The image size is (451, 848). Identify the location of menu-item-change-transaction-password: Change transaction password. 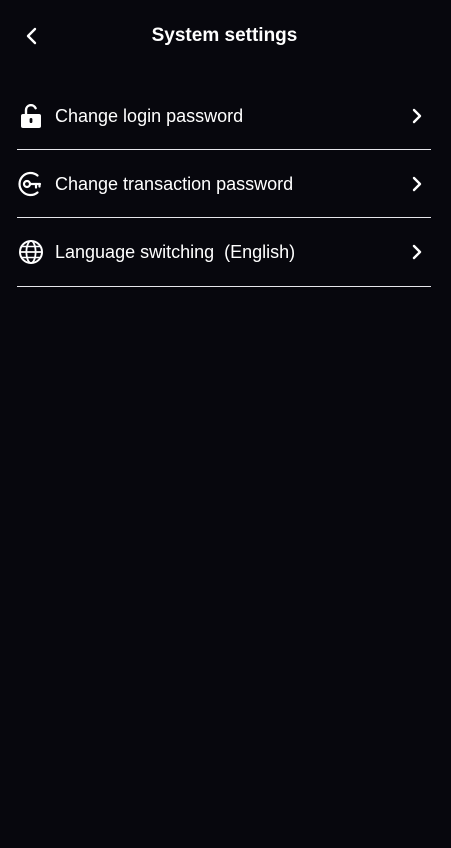
(224, 184).